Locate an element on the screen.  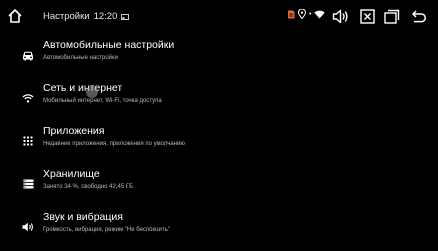
system-status-icons: • is located at coordinates (306, 14).